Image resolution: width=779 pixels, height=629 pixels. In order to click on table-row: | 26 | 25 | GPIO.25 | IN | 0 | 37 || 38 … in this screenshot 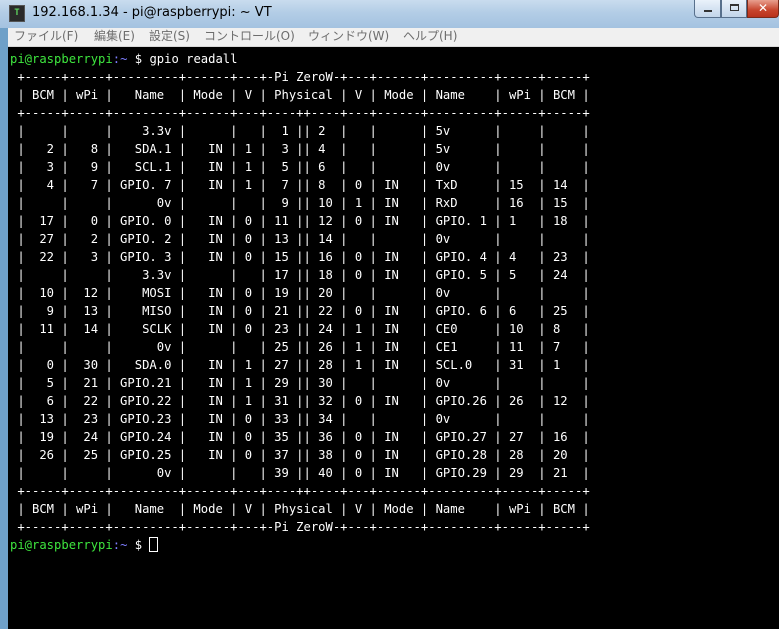, I will do `click(300, 455)`.